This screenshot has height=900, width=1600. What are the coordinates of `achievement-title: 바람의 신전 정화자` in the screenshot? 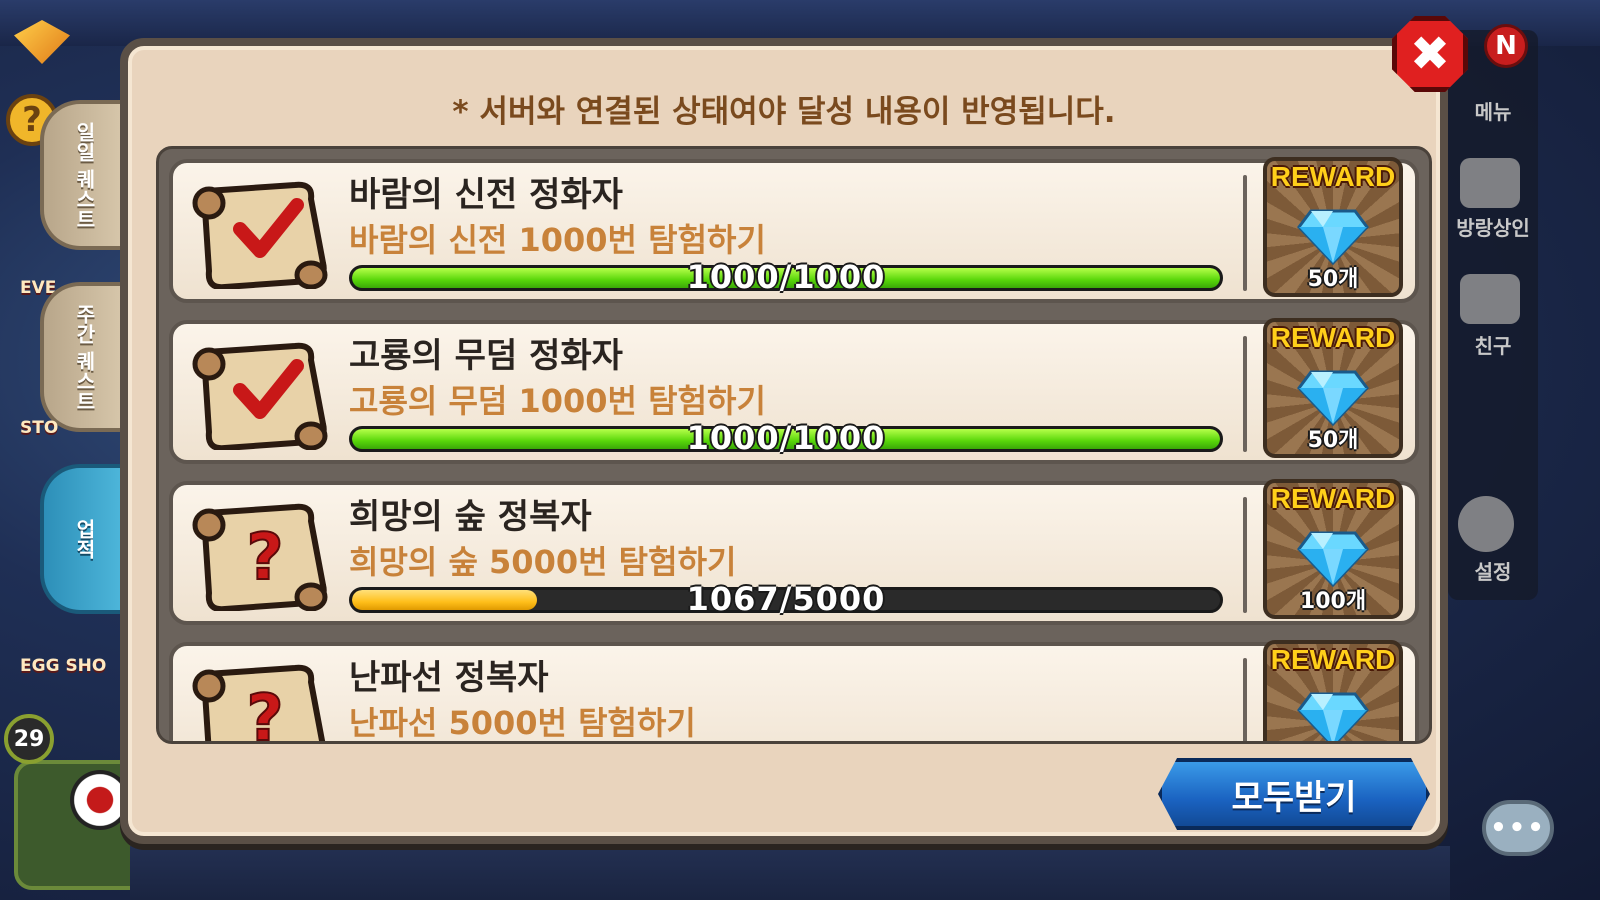 It's located at (486, 195).